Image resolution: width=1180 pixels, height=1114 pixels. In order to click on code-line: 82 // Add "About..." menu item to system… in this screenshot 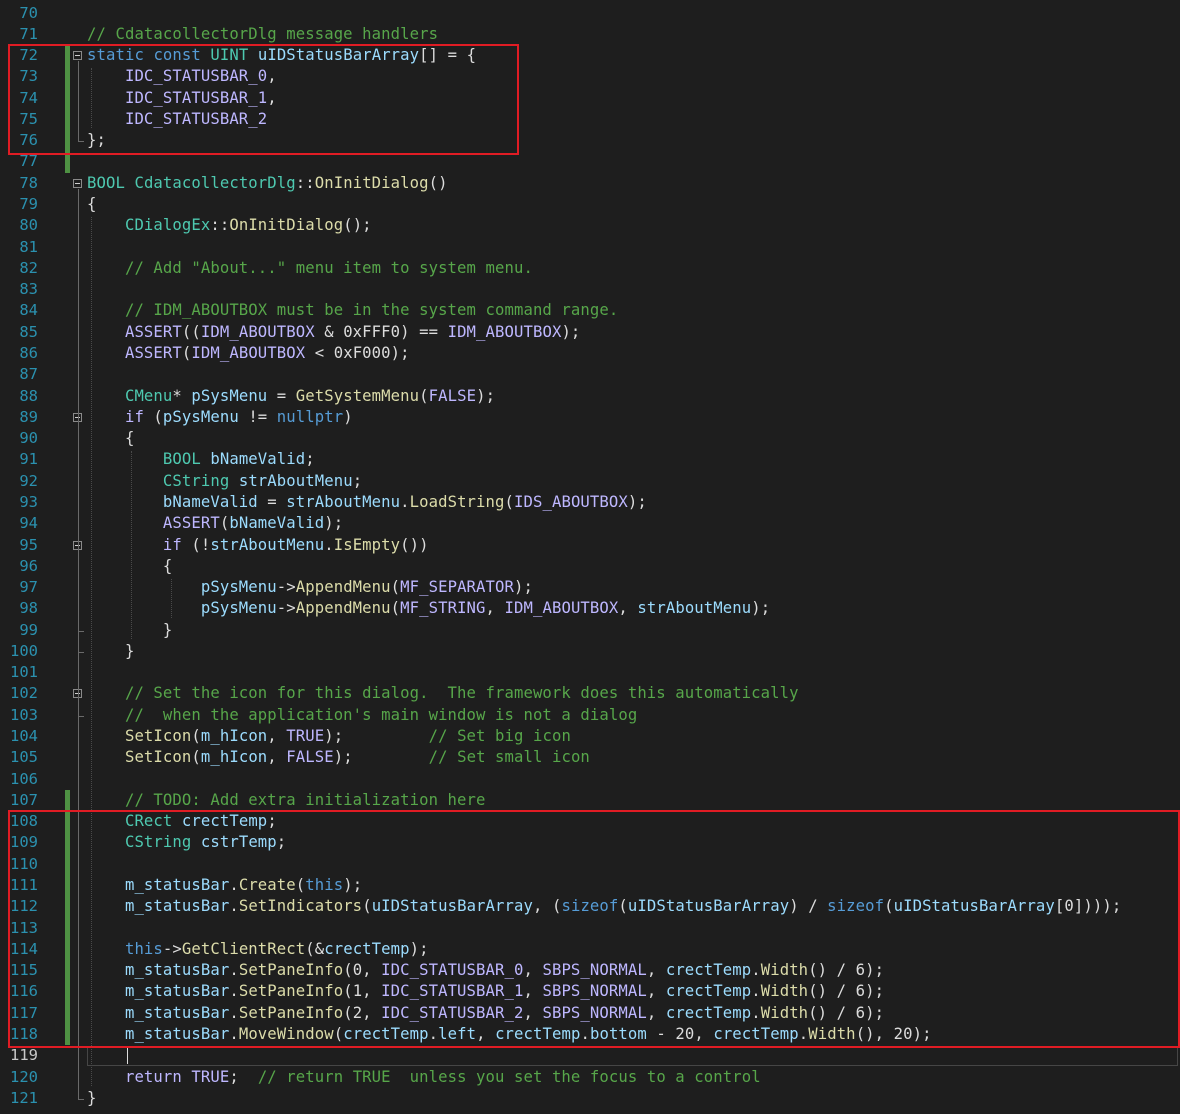, I will do `click(590, 268)`.